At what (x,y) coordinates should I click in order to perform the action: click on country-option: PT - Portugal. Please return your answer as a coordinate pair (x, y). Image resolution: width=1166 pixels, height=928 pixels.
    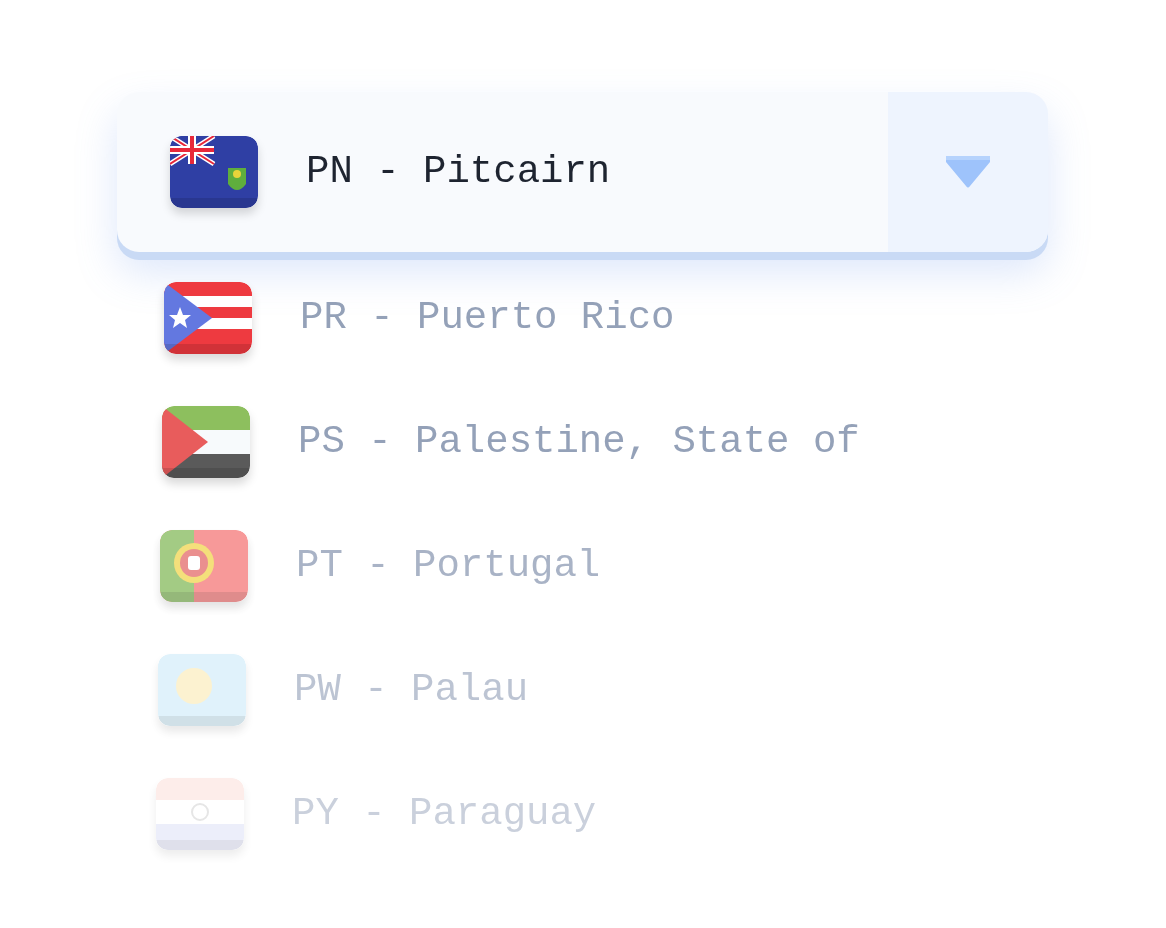
    Looking at the image, I should click on (448, 566).